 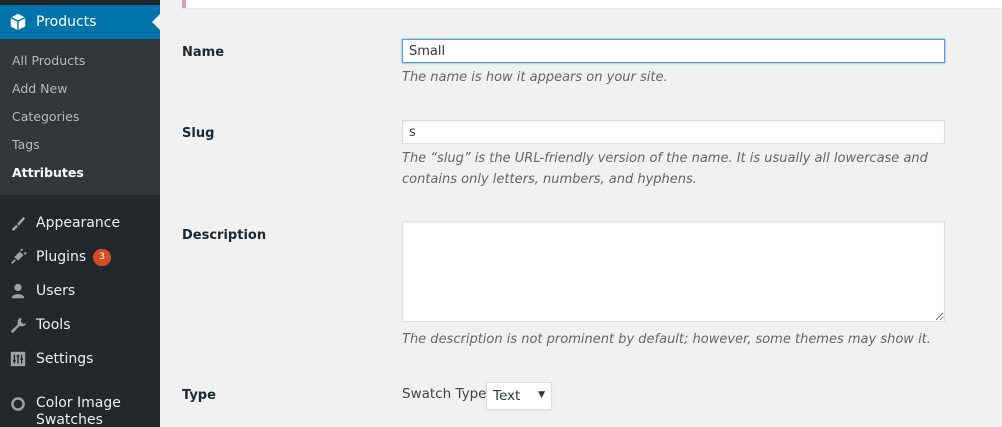 I want to click on type-field-label: Type, so click(x=199, y=395).